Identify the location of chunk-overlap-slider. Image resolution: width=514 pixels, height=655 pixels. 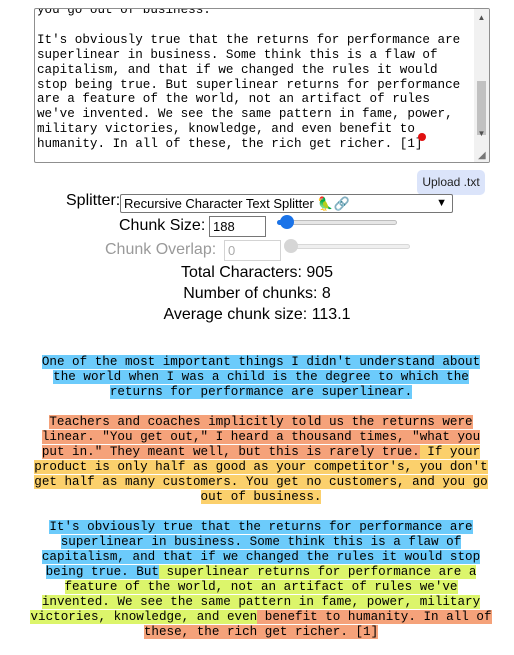
(348, 246).